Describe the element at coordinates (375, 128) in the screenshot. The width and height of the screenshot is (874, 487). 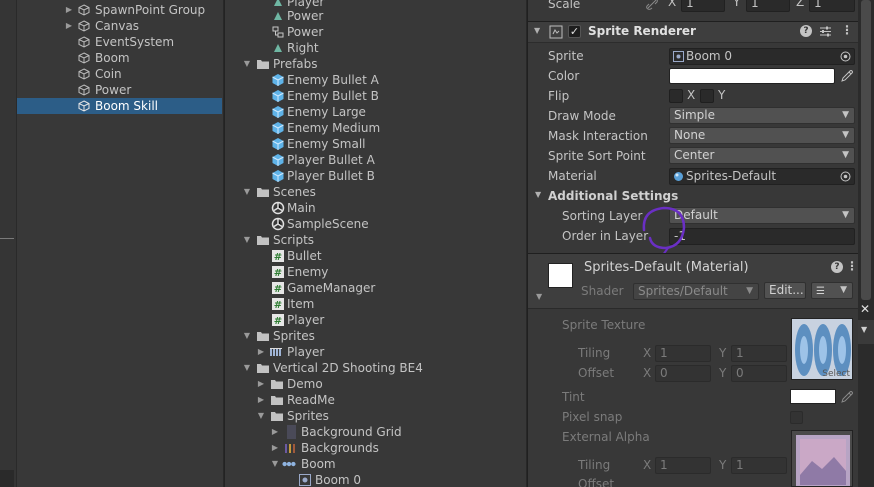
I see `project-item-prefab: Enemy Medium` at that location.